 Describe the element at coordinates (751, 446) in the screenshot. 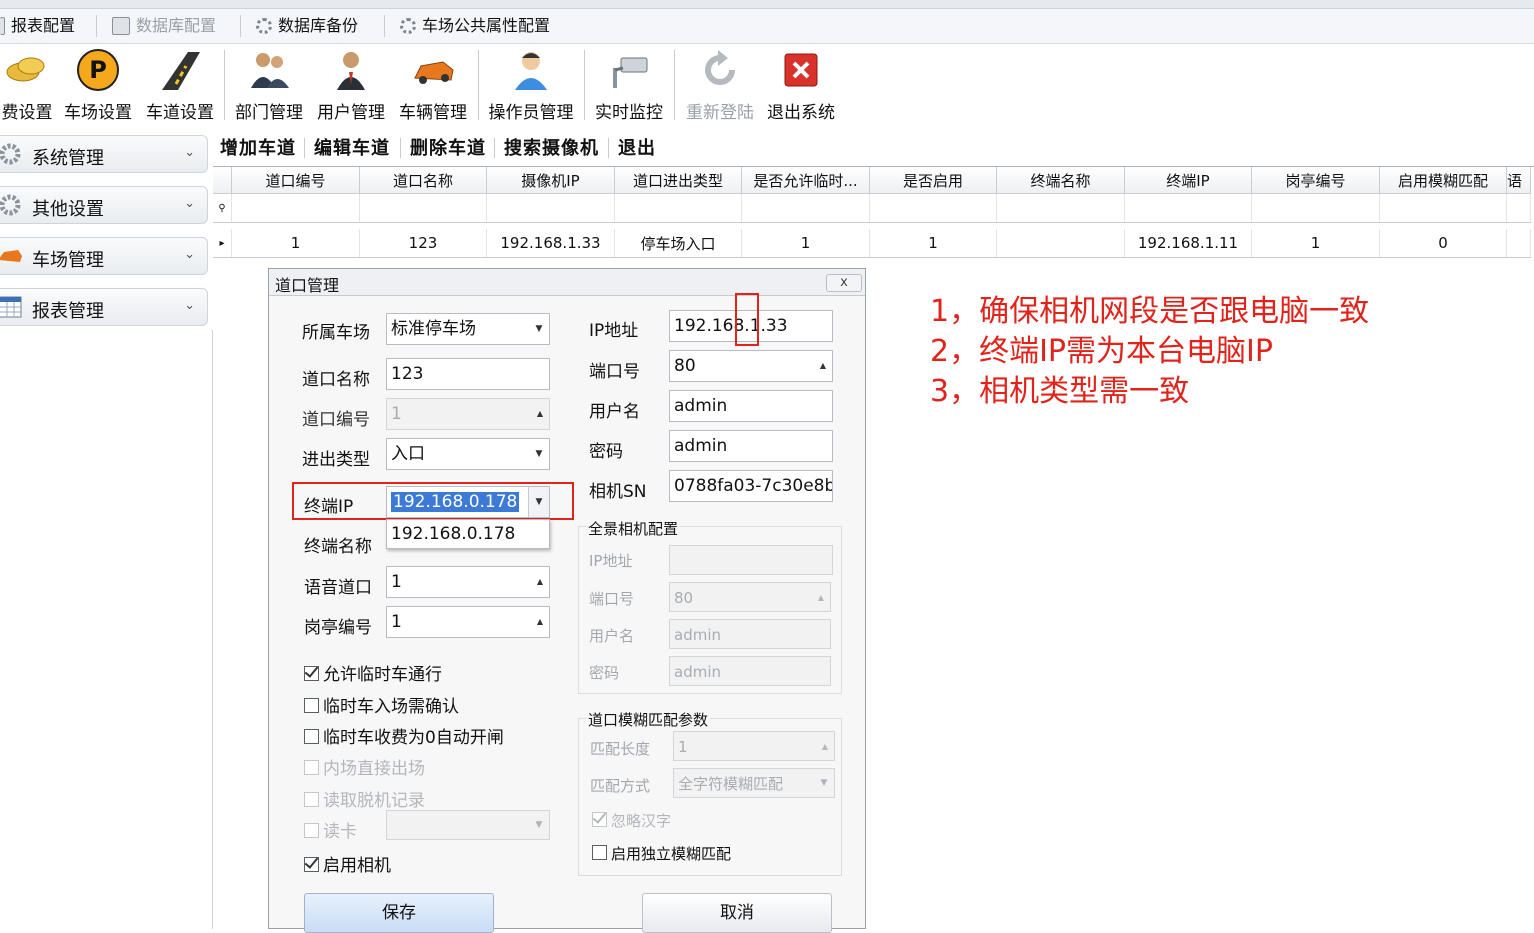

I see `camera-pwd-input: admin` at that location.